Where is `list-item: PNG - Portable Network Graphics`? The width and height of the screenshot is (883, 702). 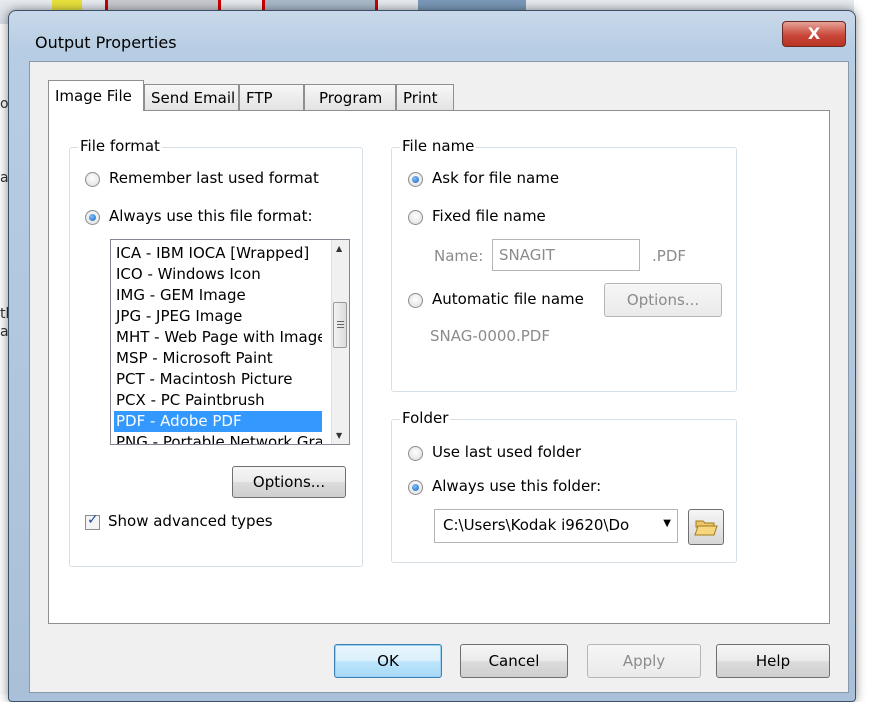
list-item: PNG - Portable Network Graphics is located at coordinates (218, 438).